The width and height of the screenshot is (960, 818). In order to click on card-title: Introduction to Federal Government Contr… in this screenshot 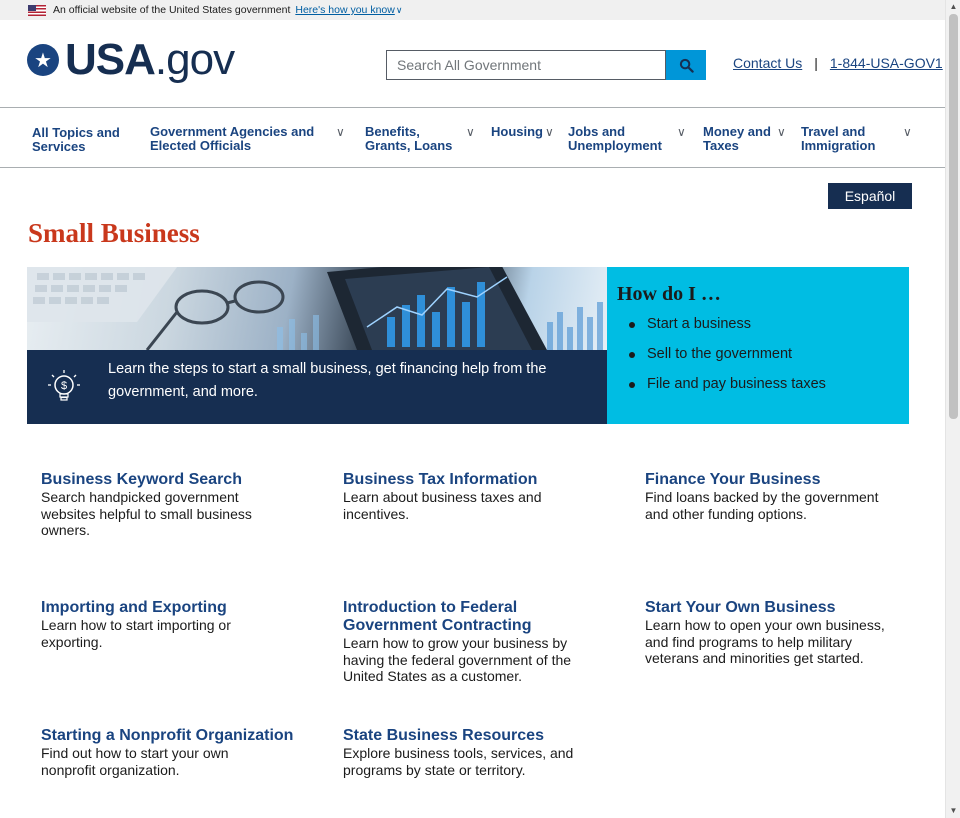, I will do `click(443, 617)`.